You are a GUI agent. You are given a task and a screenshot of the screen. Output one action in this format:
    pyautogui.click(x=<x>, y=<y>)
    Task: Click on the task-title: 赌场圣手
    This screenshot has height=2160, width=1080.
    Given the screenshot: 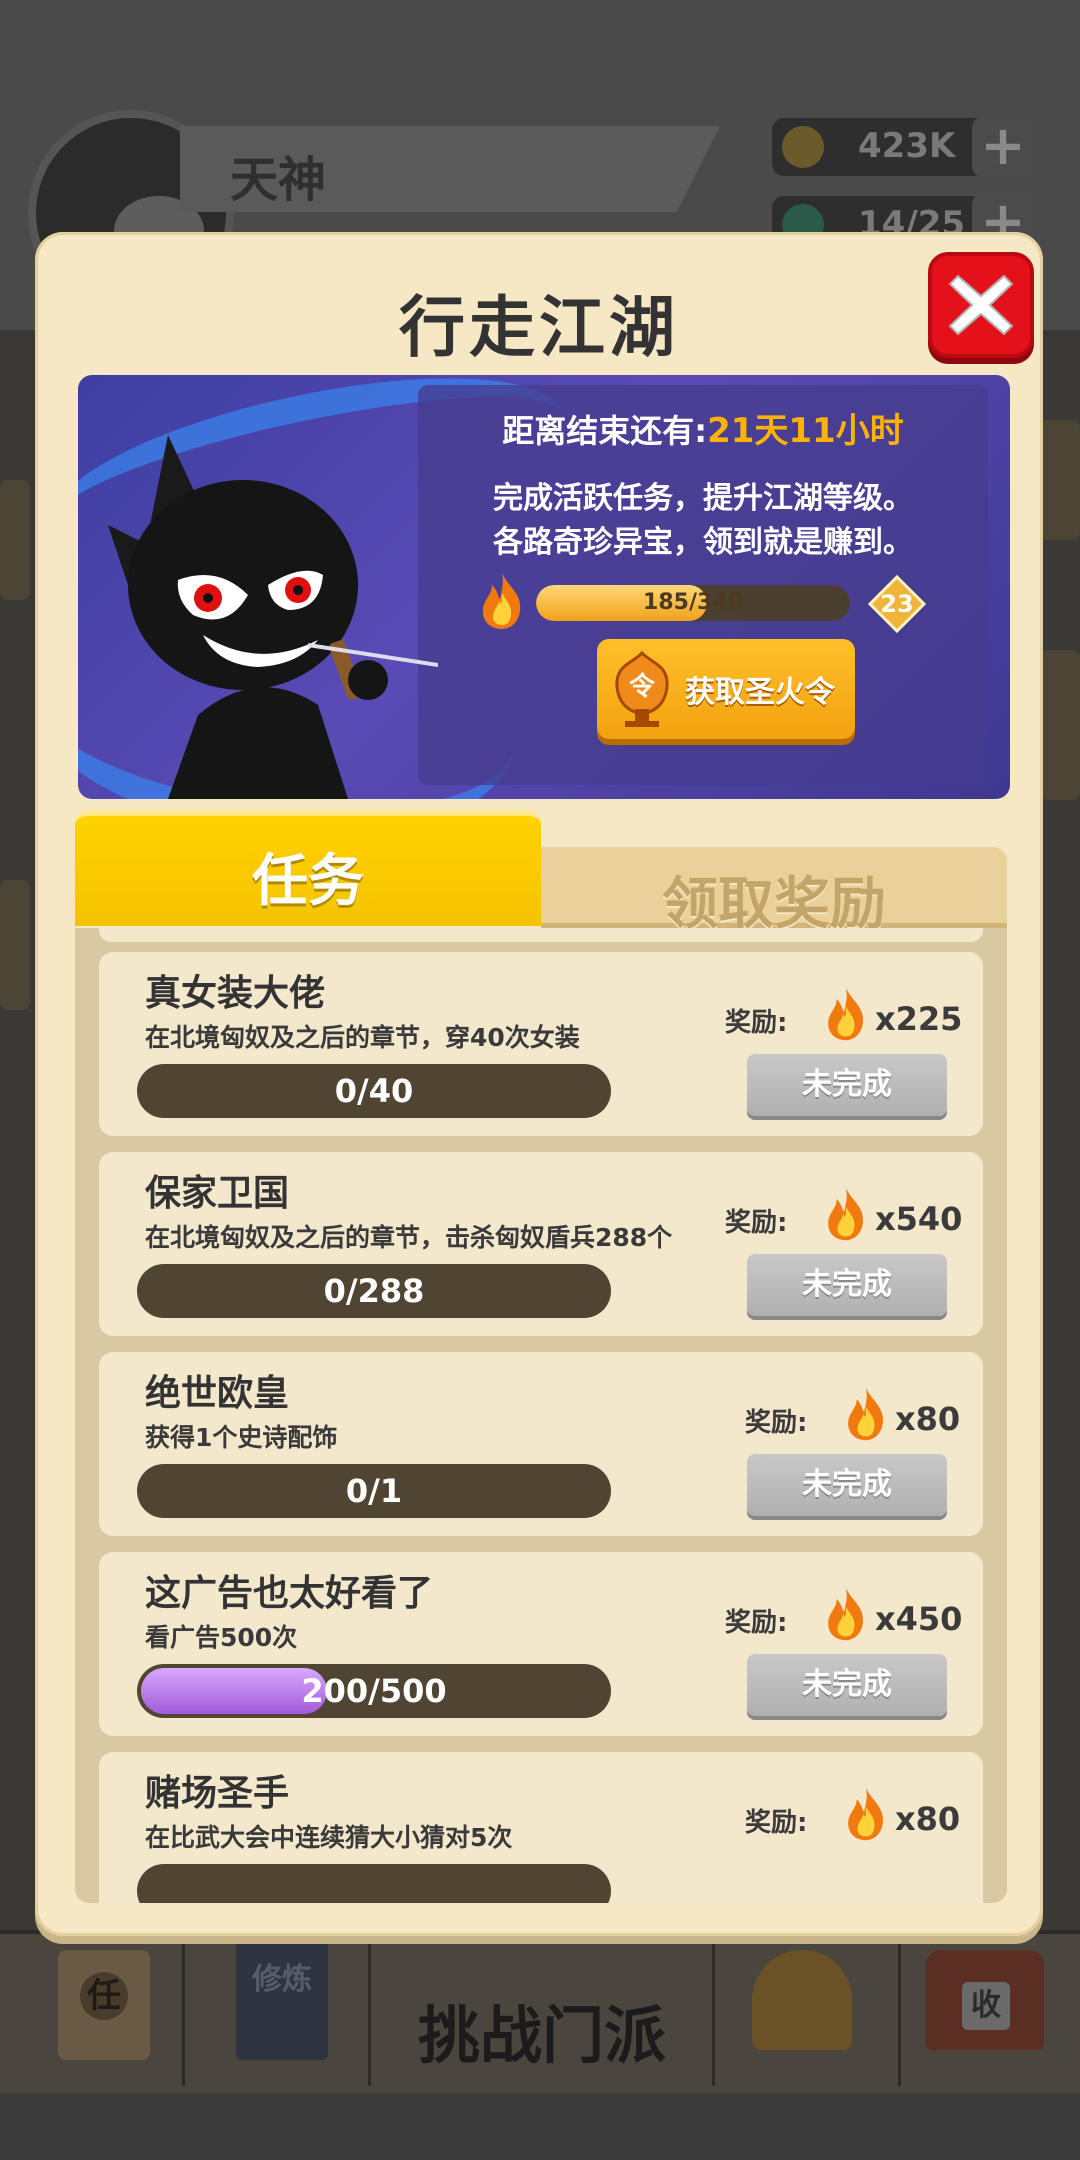 What is the action you would take?
    pyautogui.click(x=217, y=1793)
    